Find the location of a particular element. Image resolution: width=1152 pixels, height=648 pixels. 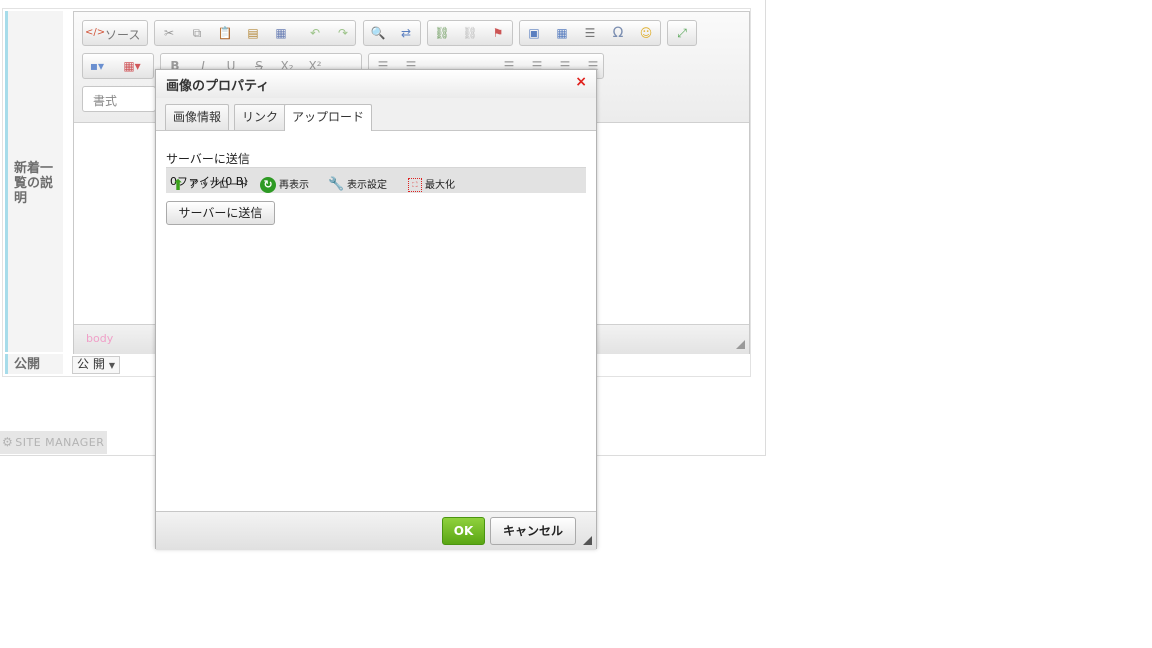

special-char-icon: Ω is located at coordinates (618, 33).